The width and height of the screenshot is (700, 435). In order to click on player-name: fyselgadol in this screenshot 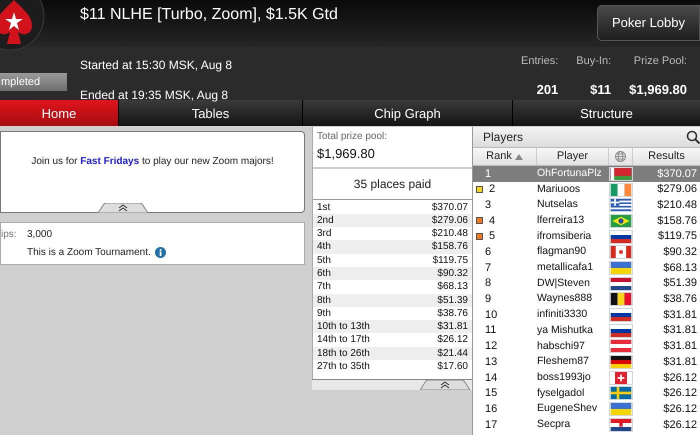, I will do `click(561, 393)`.